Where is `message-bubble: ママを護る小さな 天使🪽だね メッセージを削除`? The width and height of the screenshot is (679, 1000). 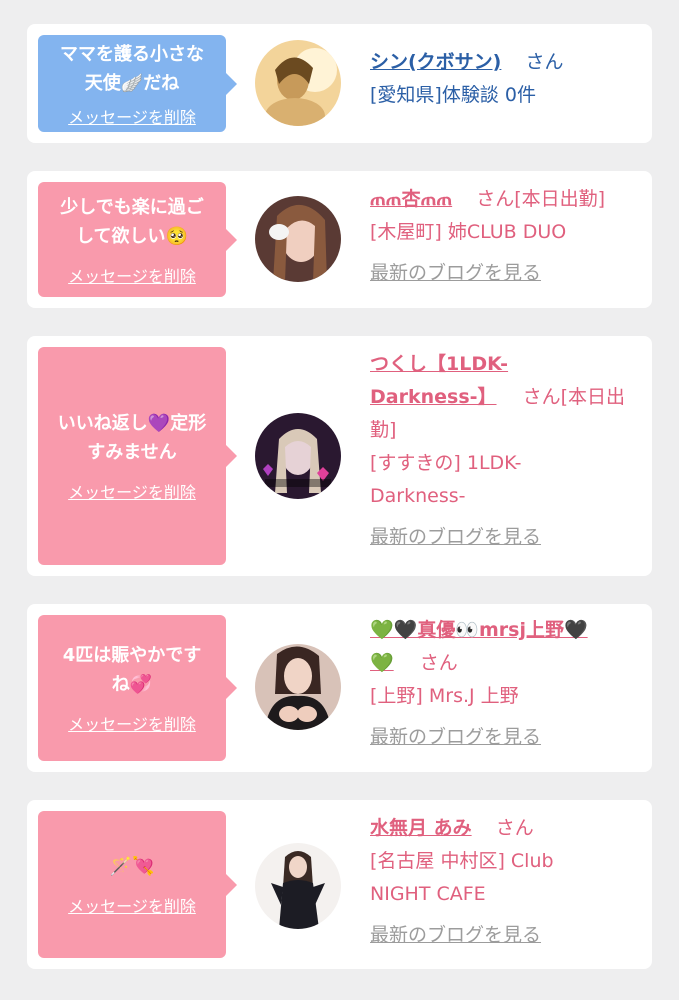
message-bubble: ママを護る小さな 天使🪽だね メッセージを削除 is located at coordinates (137, 83).